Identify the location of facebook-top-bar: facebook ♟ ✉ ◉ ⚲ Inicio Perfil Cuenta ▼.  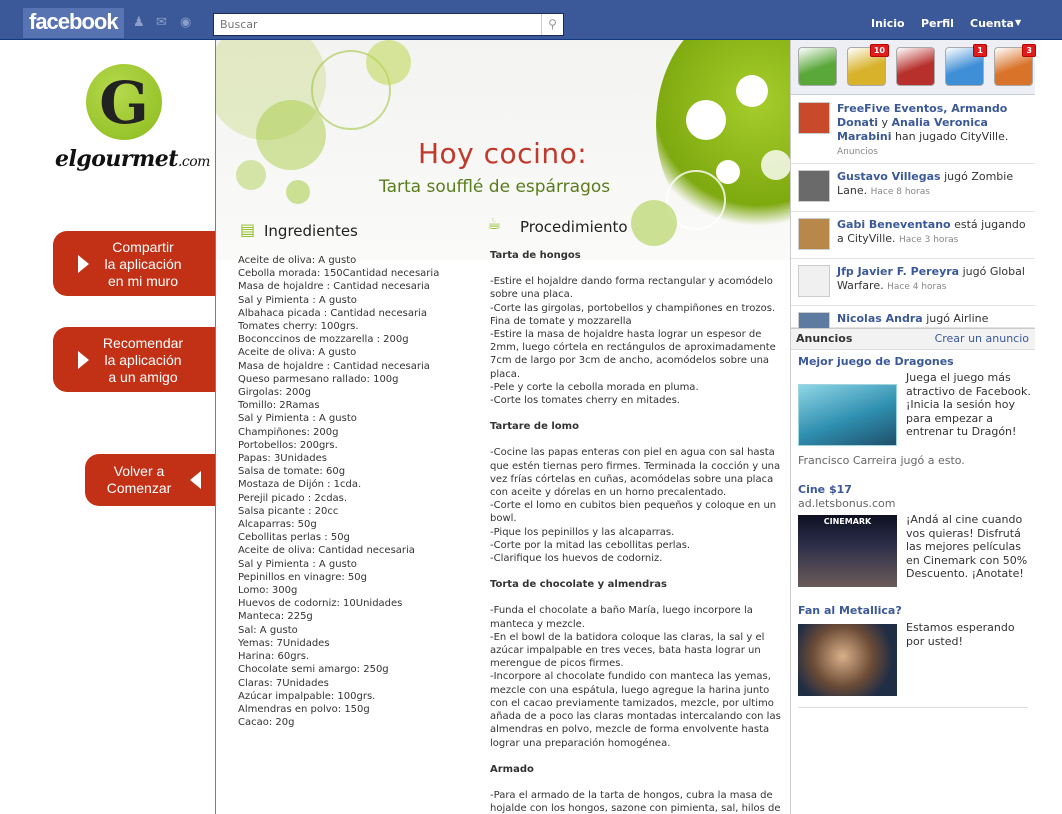
(531, 20).